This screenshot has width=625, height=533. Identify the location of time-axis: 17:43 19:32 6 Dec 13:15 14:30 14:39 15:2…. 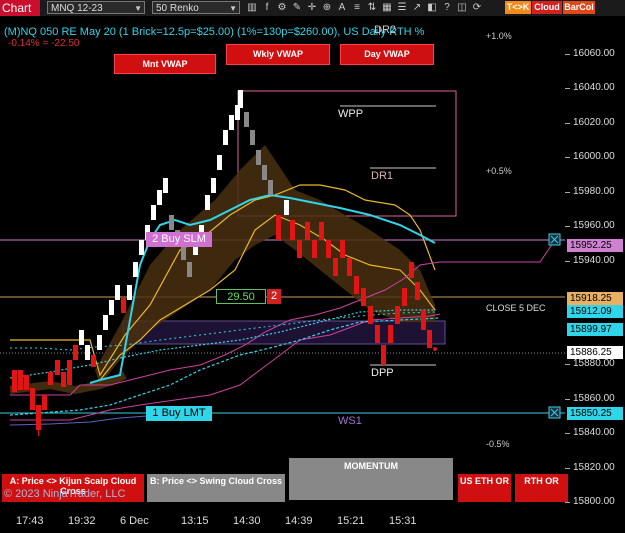
(282, 521).